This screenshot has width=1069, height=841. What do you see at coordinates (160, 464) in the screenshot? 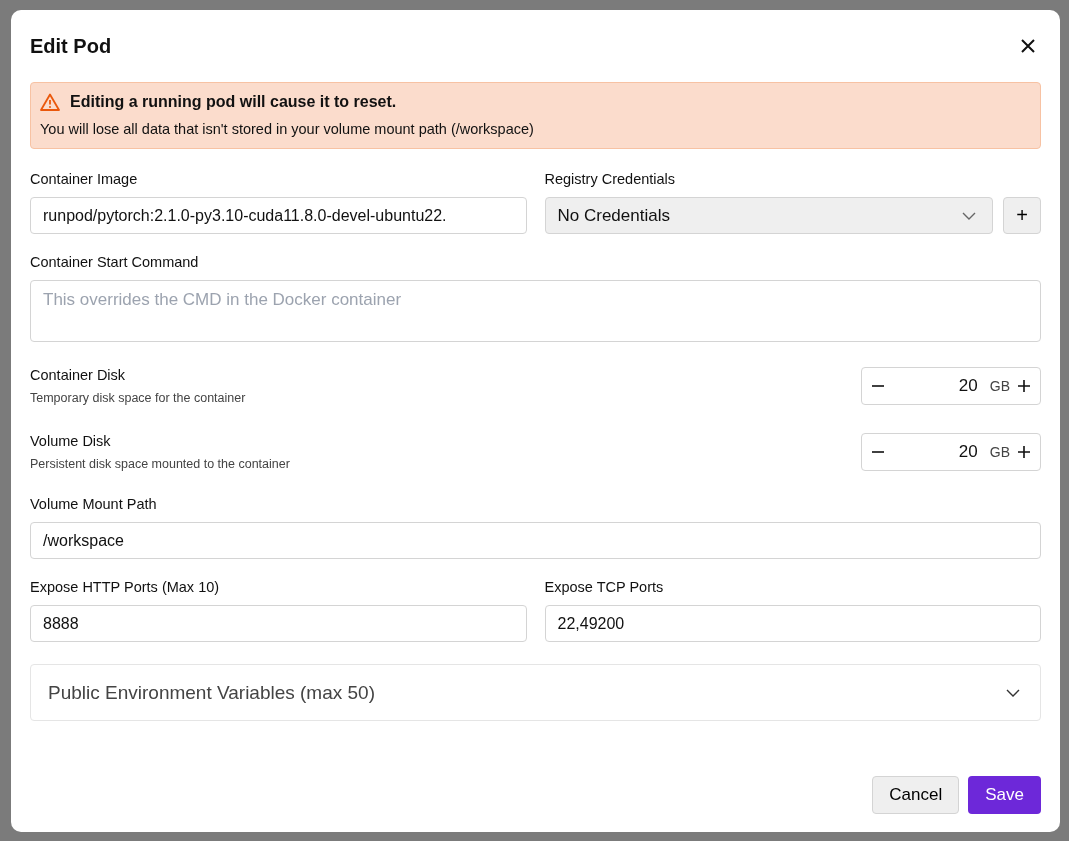
I see `disk-hint: Persistent disk space mounted to the container` at bounding box center [160, 464].